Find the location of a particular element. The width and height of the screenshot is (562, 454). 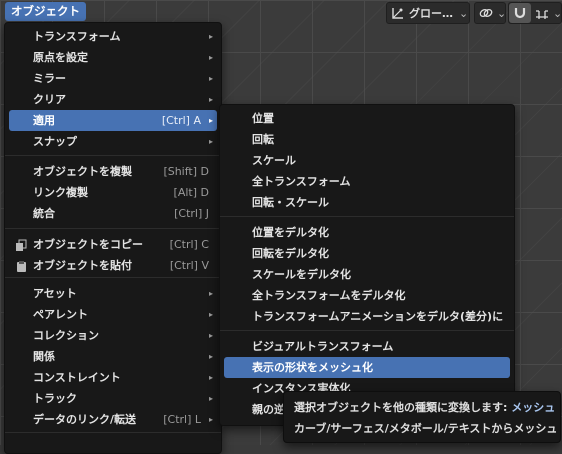

apply-menu-item: 回転・スケール is located at coordinates (367, 202).